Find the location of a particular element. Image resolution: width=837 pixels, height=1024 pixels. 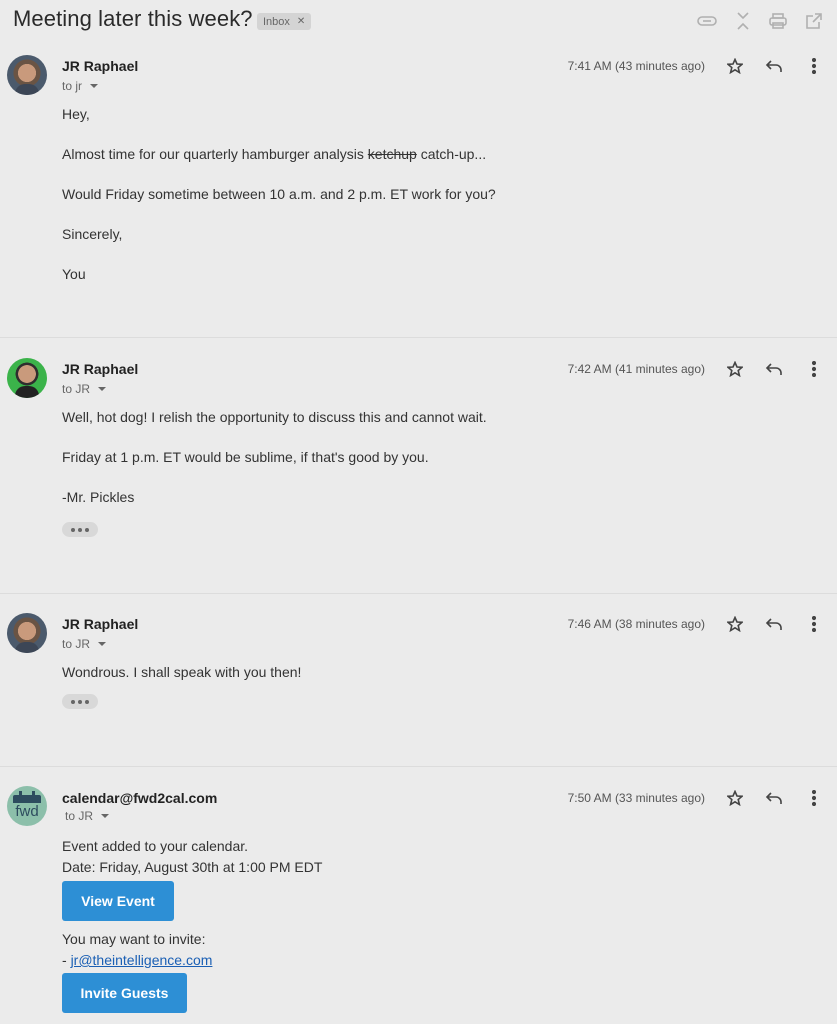

message-time: 7:46 AM (38 minutes ago) is located at coordinates (636, 624).